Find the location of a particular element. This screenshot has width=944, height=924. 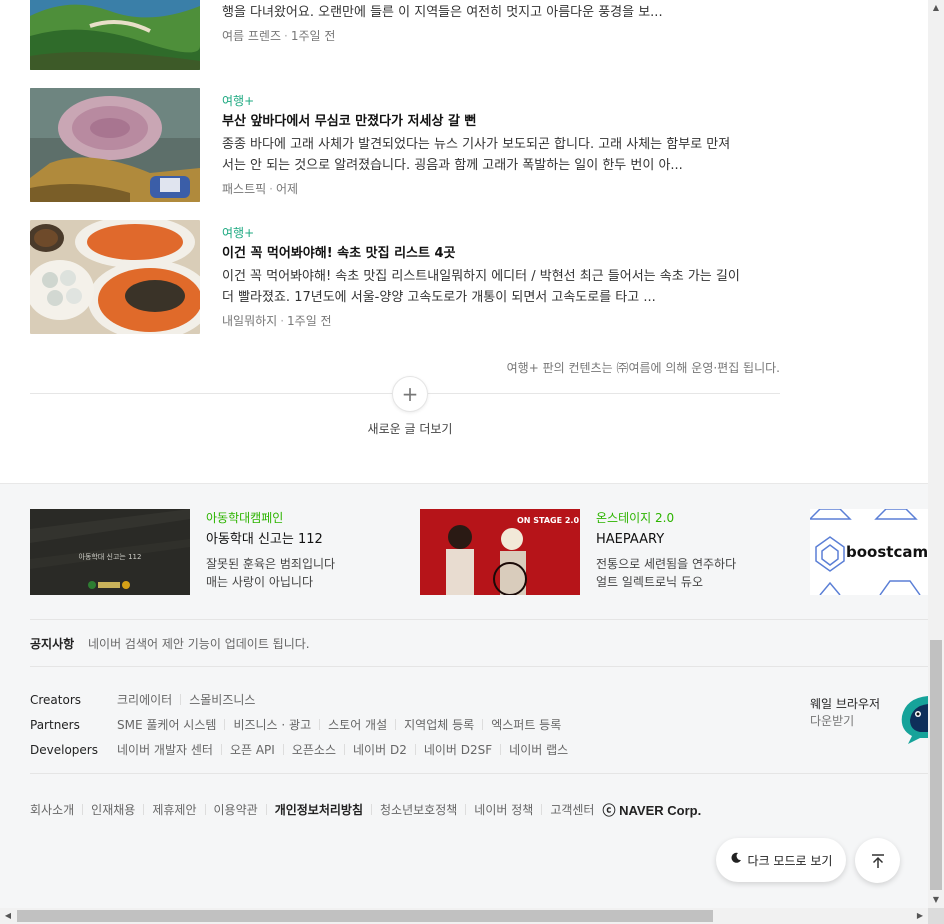

promo-image: ON STAGE 2.0 is located at coordinates (500, 552).